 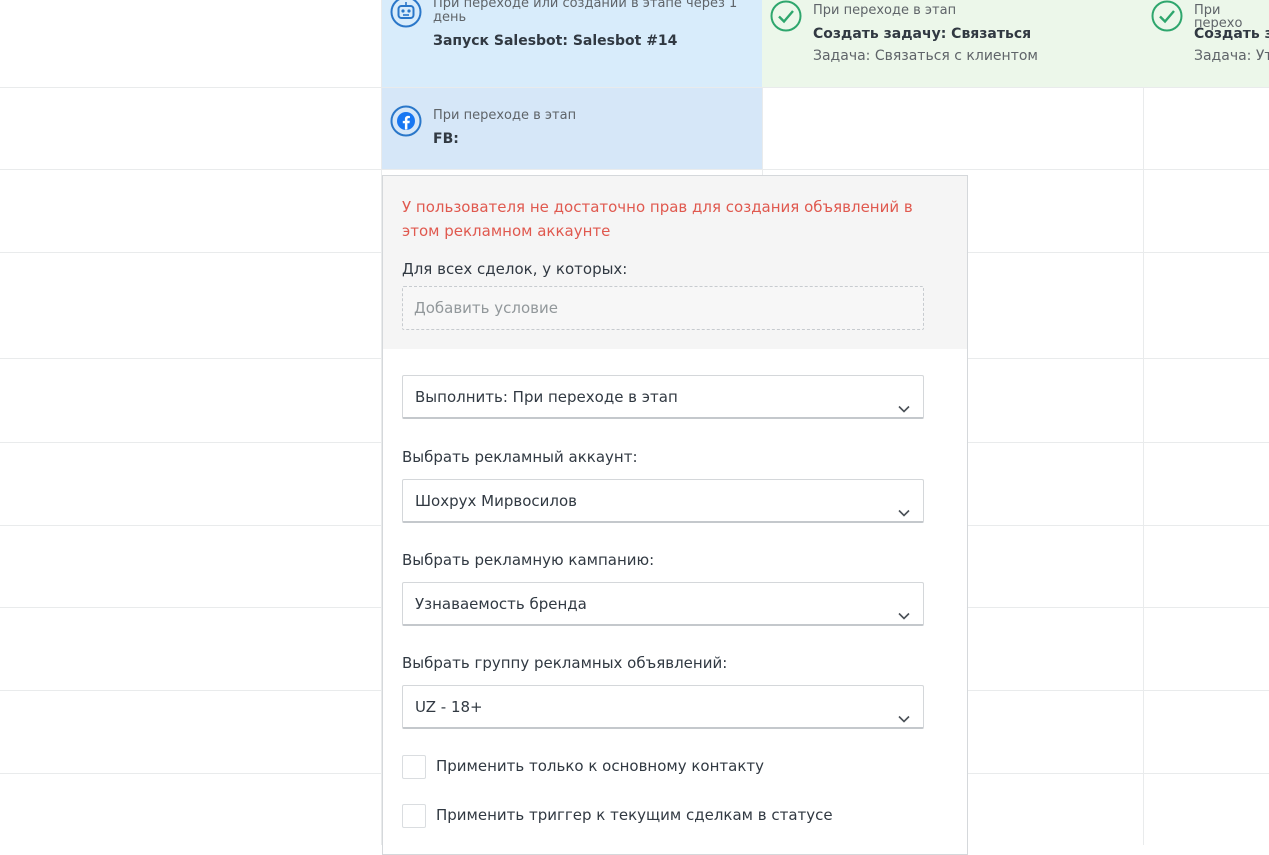 I want to click on trigger-card-task-2: При перехо Создать за Задача: Ут, so click(x=1206, y=43).